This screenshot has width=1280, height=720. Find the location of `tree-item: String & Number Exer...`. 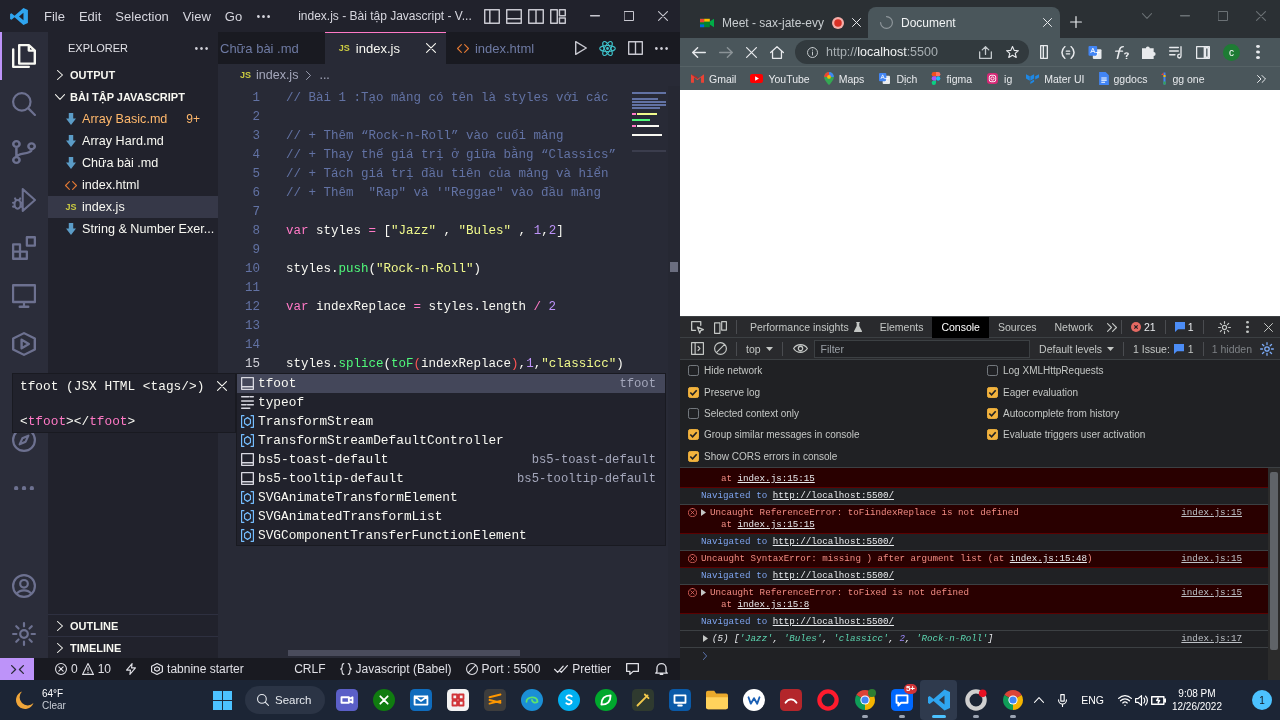

tree-item: String & Number Exer... is located at coordinates (133, 229).